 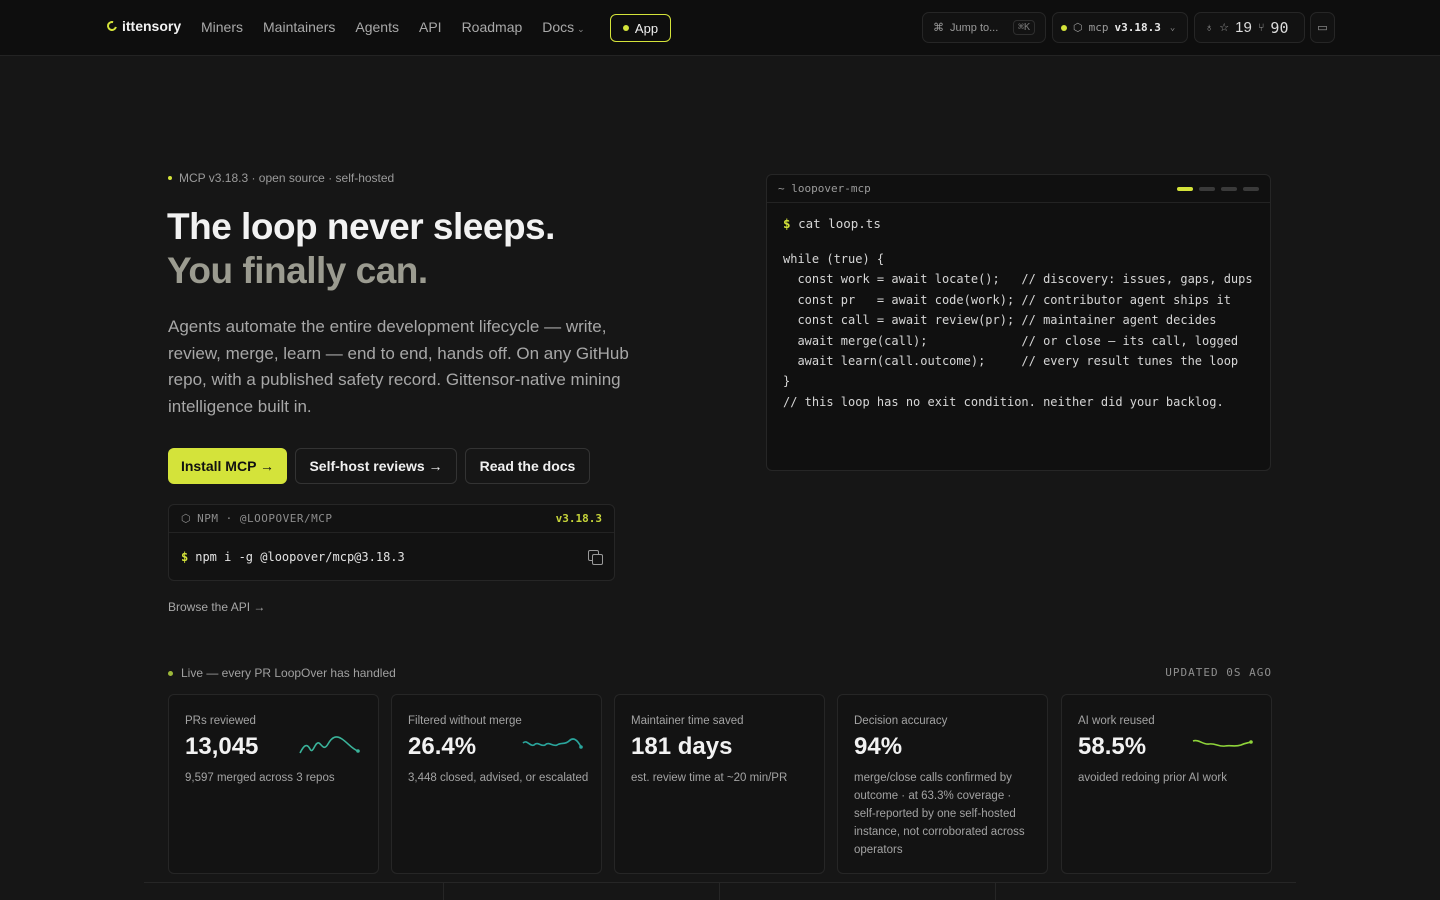 What do you see at coordinates (1261, 27) in the screenshot?
I see `fork-icon: ⑂` at bounding box center [1261, 27].